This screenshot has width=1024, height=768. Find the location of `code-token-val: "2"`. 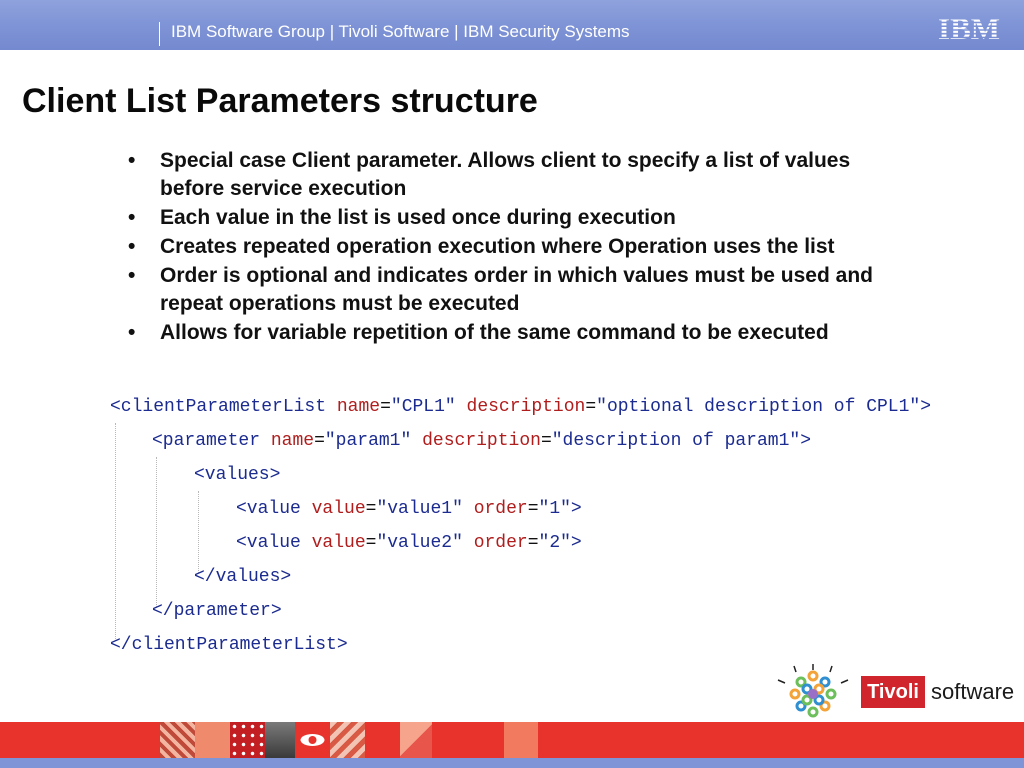

code-token-val: "2" is located at coordinates (554, 543).